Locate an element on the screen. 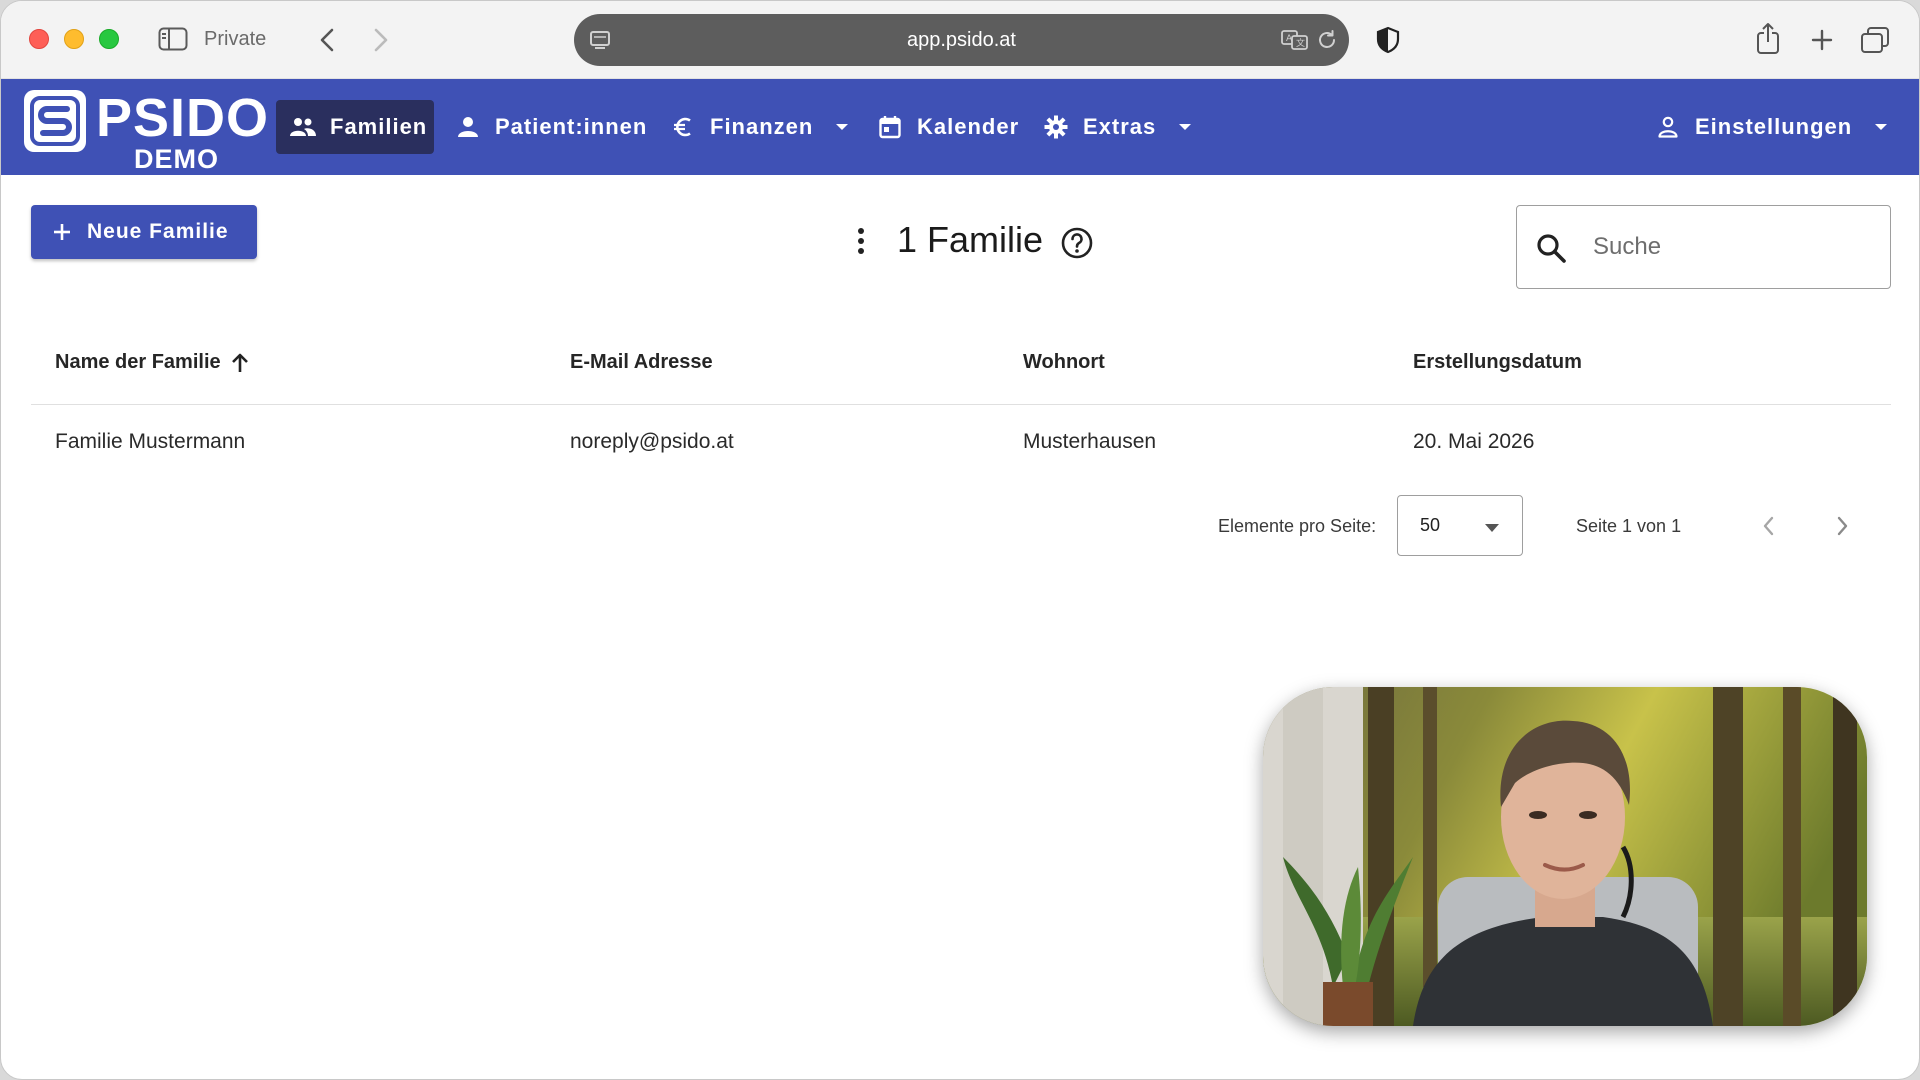 The image size is (1920, 1080). people-icon is located at coordinates (303, 127).